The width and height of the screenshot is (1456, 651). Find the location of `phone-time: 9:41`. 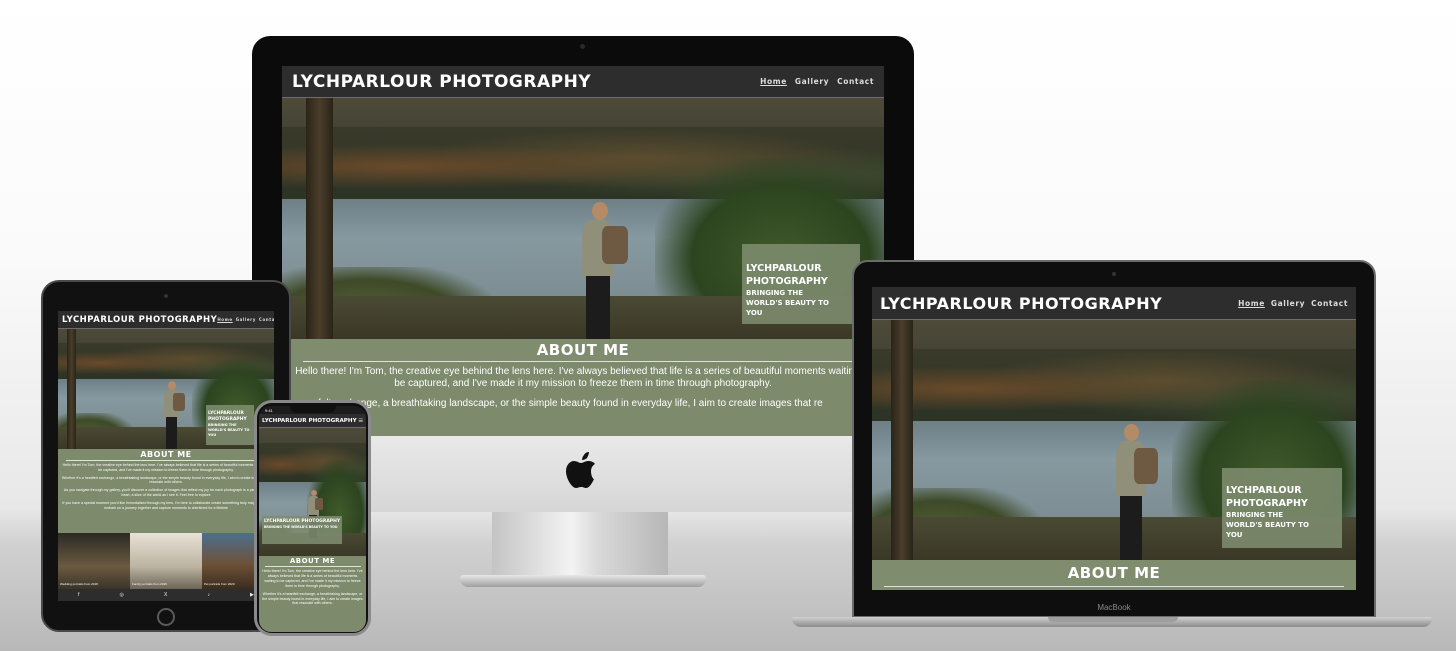

phone-time: 9:41 is located at coordinates (269, 410).